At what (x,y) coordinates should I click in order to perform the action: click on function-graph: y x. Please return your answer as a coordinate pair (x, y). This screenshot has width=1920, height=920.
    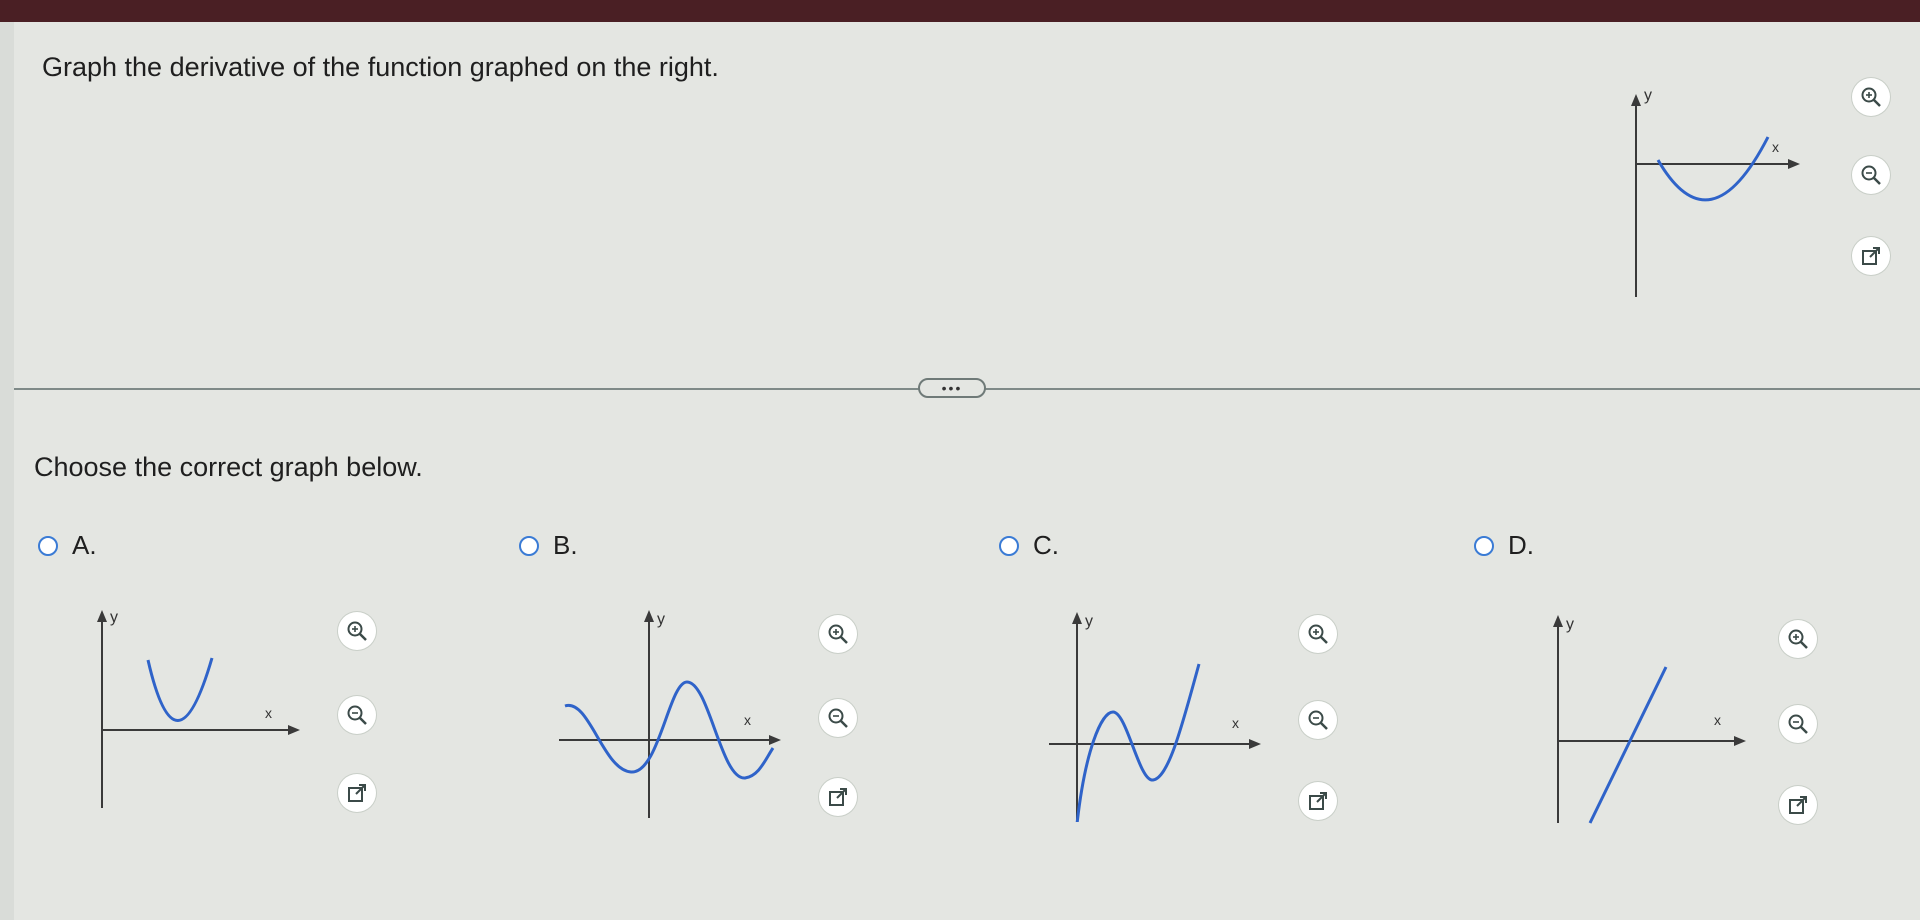
    Looking at the image, I should click on (1712, 199).